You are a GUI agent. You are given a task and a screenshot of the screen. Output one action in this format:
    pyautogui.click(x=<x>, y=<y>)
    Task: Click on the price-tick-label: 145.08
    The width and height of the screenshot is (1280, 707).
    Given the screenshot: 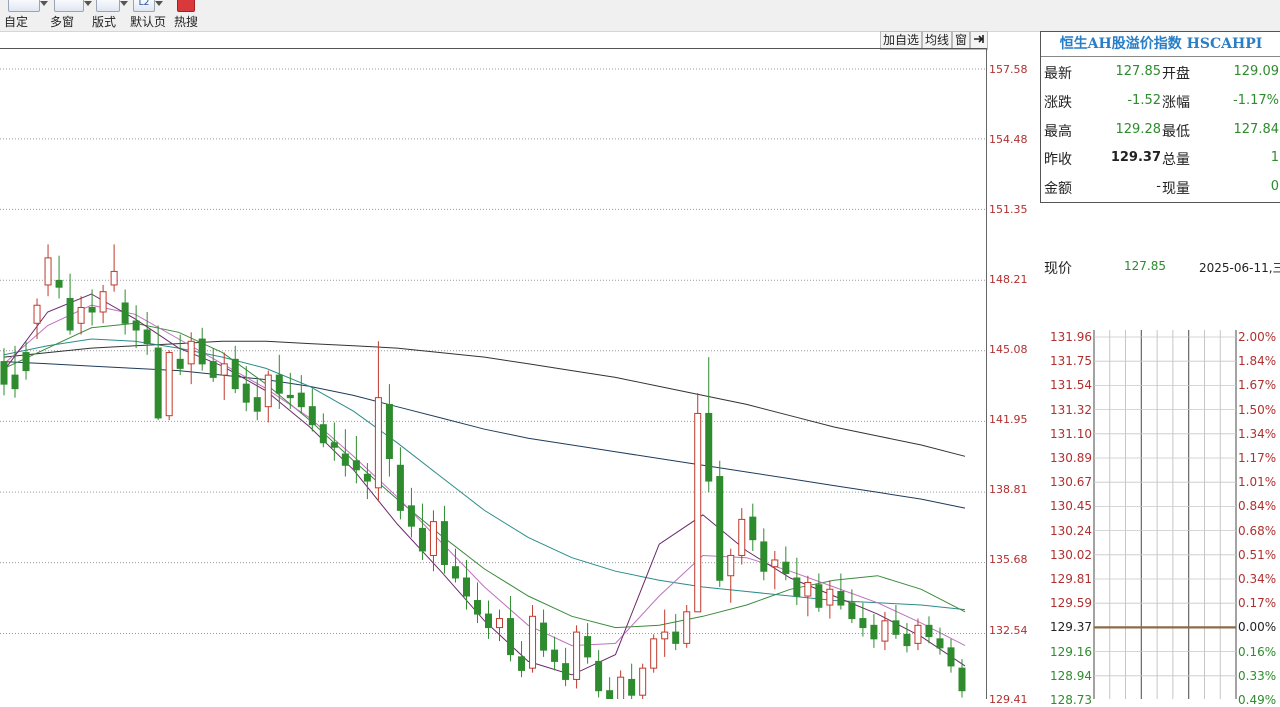 What is the action you would take?
    pyautogui.click(x=1008, y=349)
    